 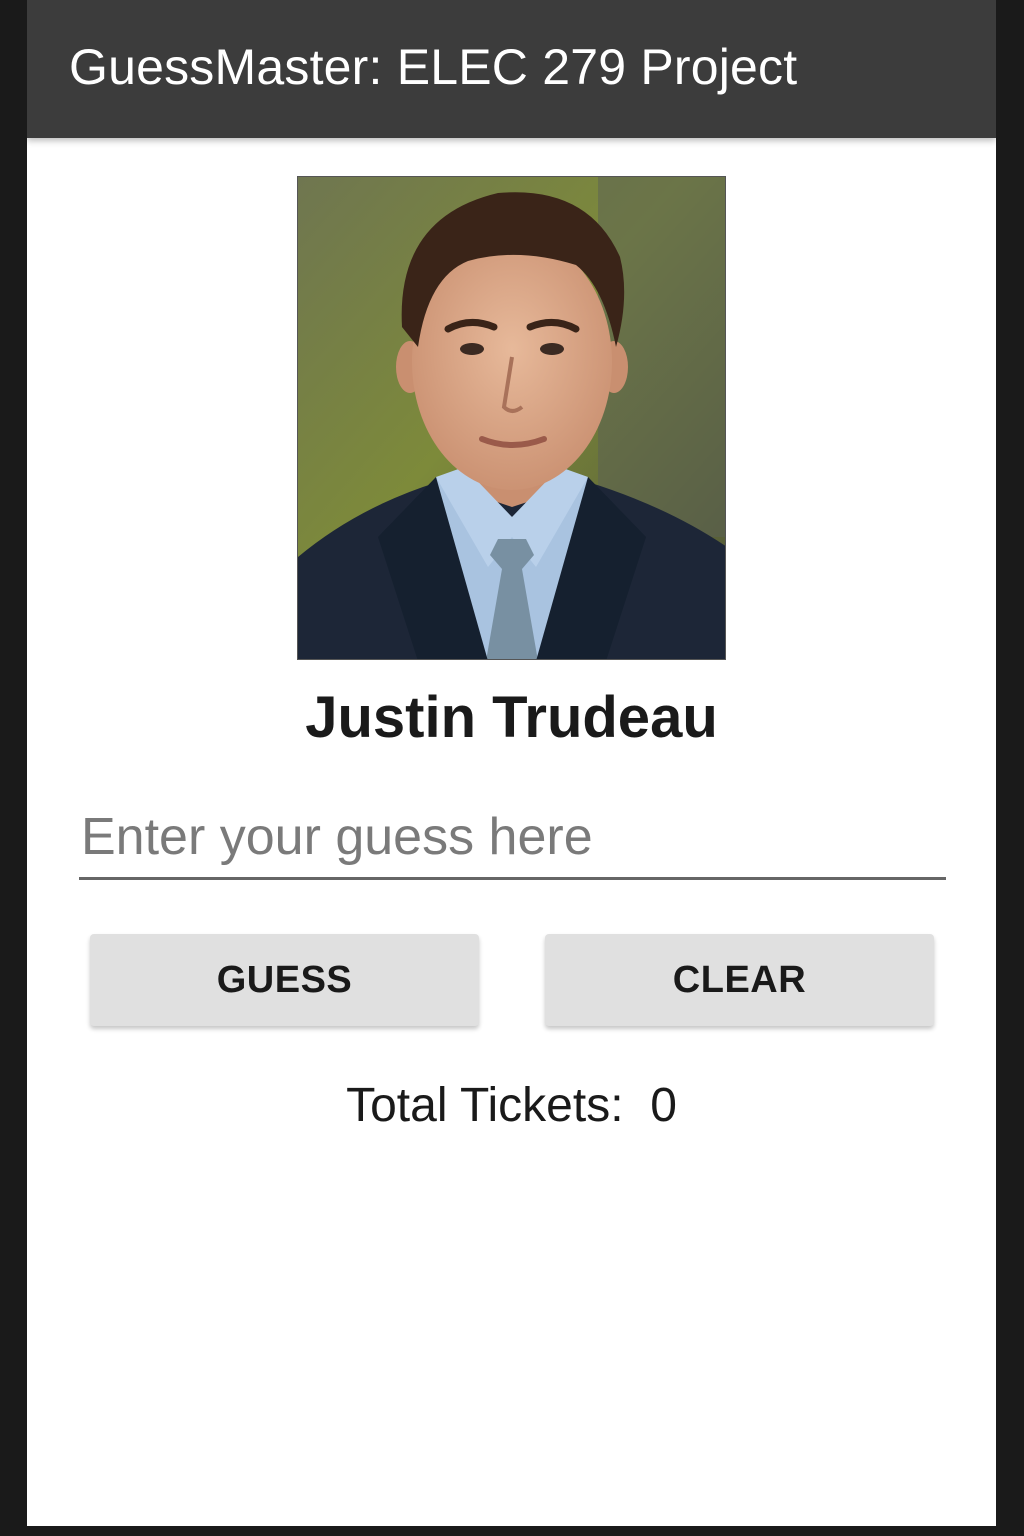 I want to click on entity-name: Justin Trudeau, so click(x=511, y=717).